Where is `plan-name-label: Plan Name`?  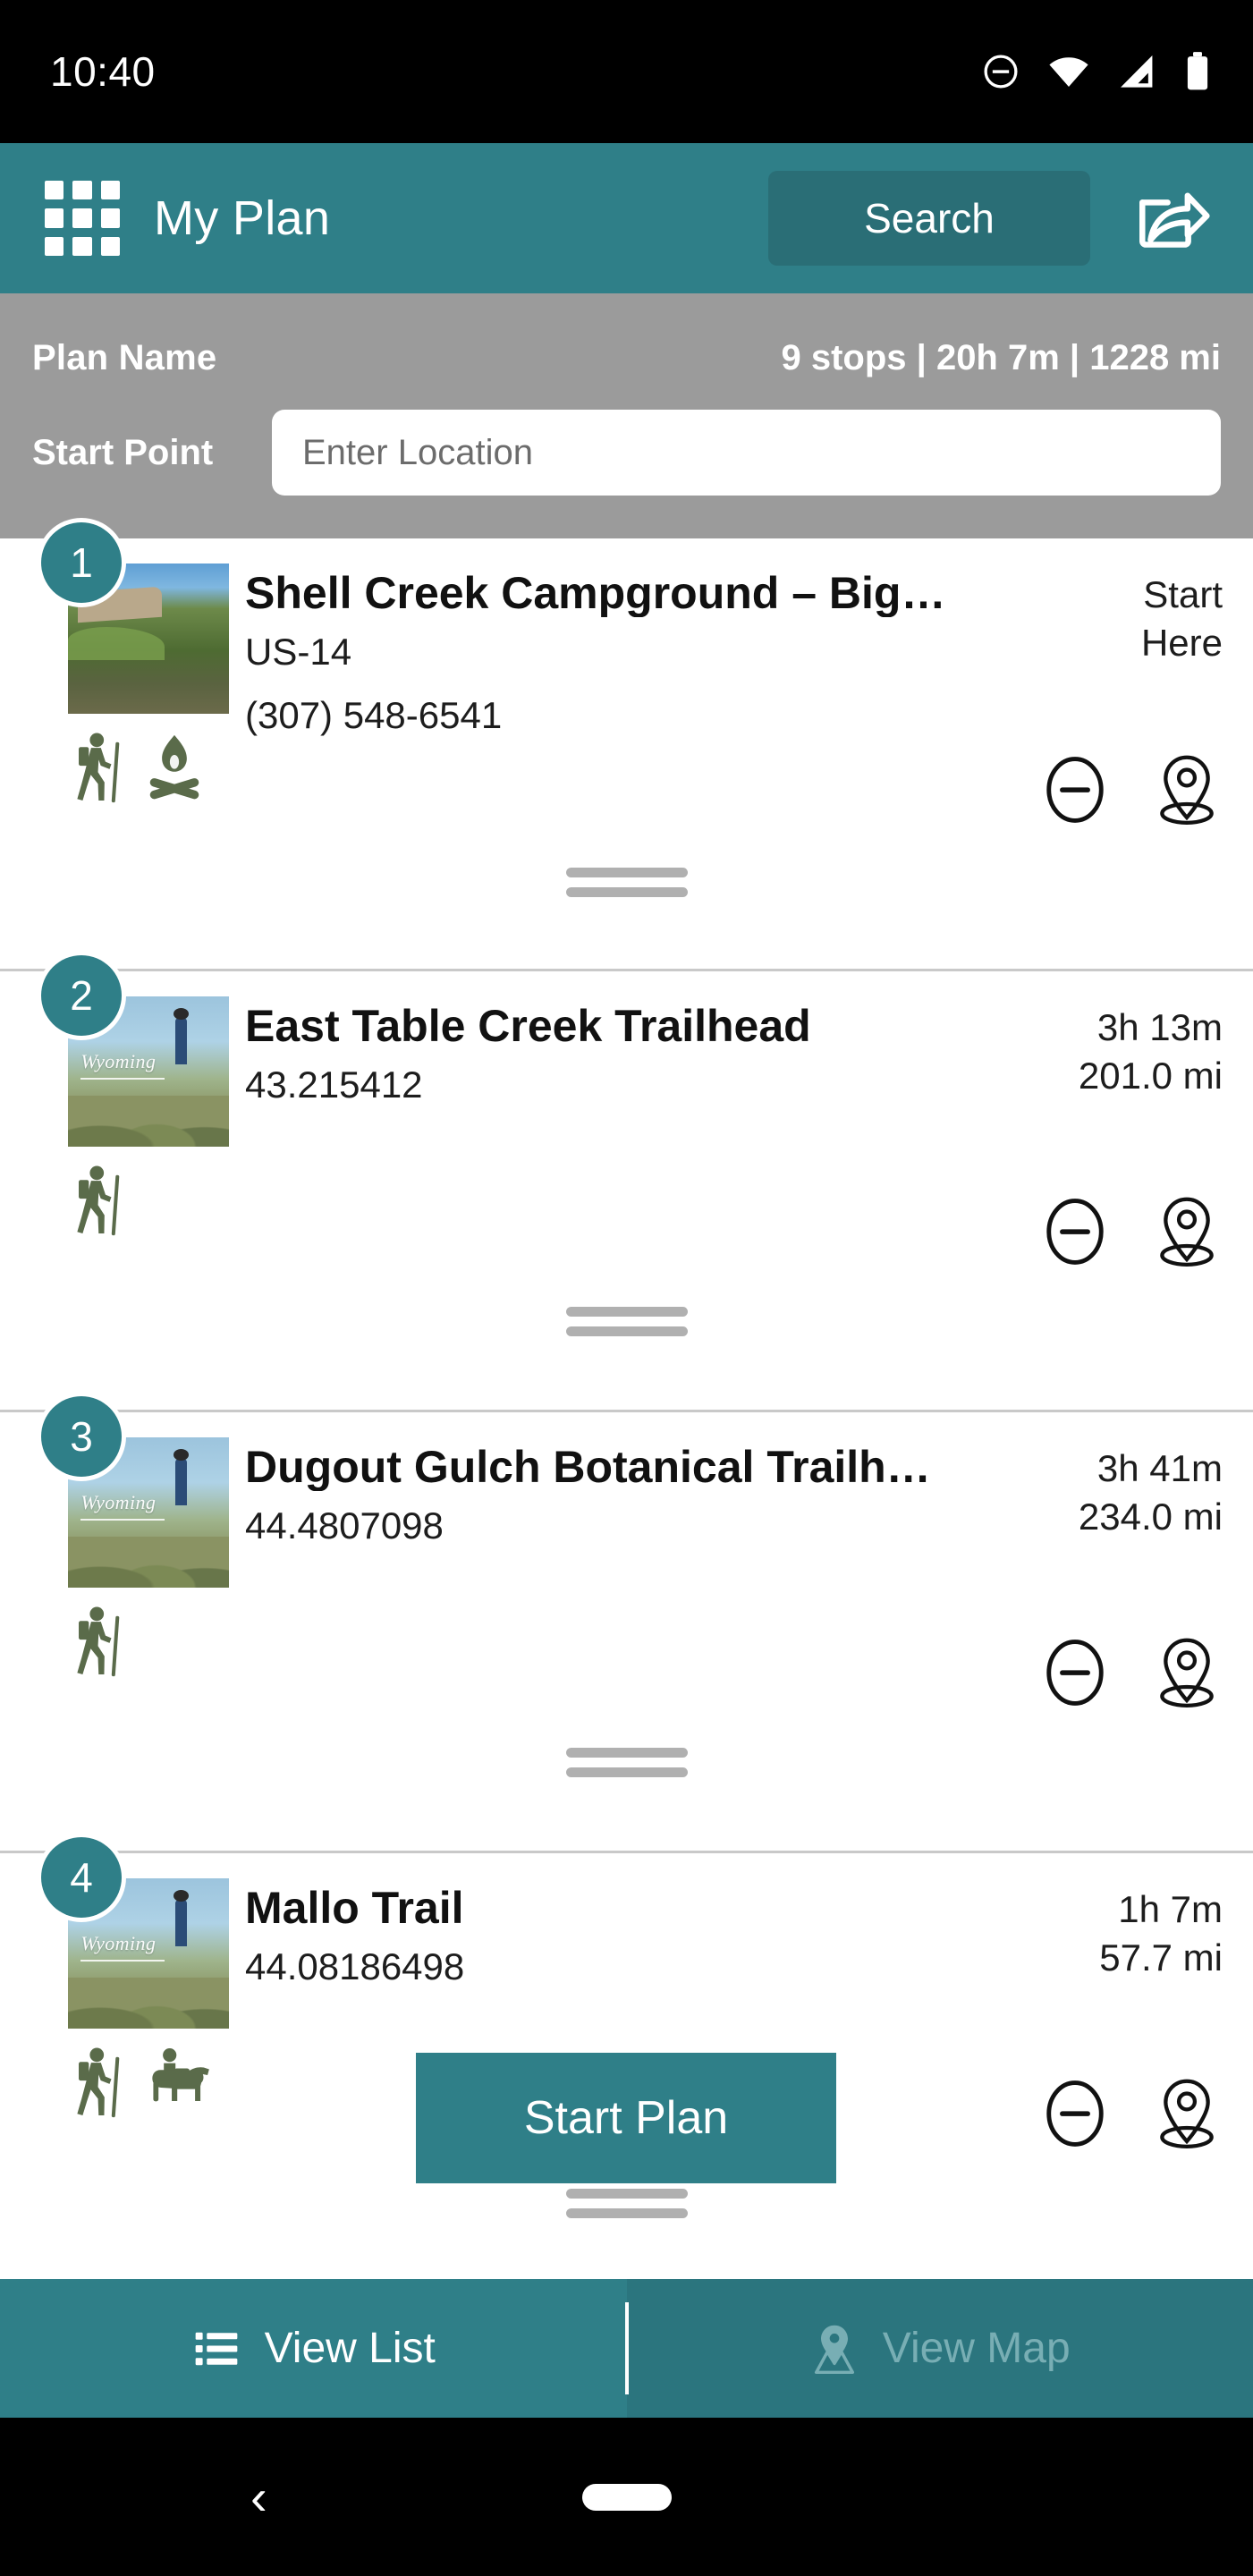 plan-name-label: Plan Name is located at coordinates (124, 358).